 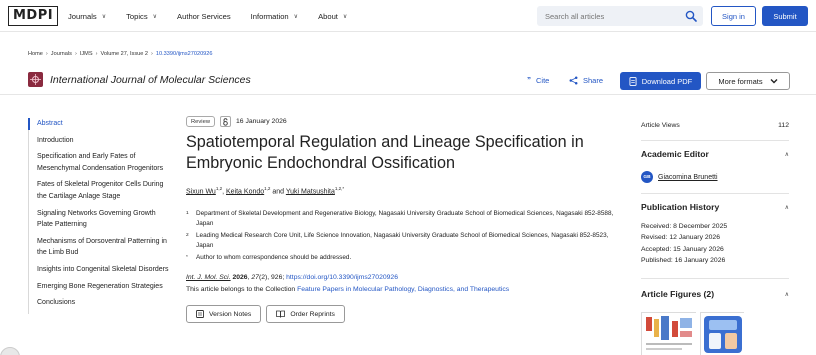 What do you see at coordinates (683, 261) in the screenshot?
I see `history-published: Published: 16 January 2026` at bounding box center [683, 261].